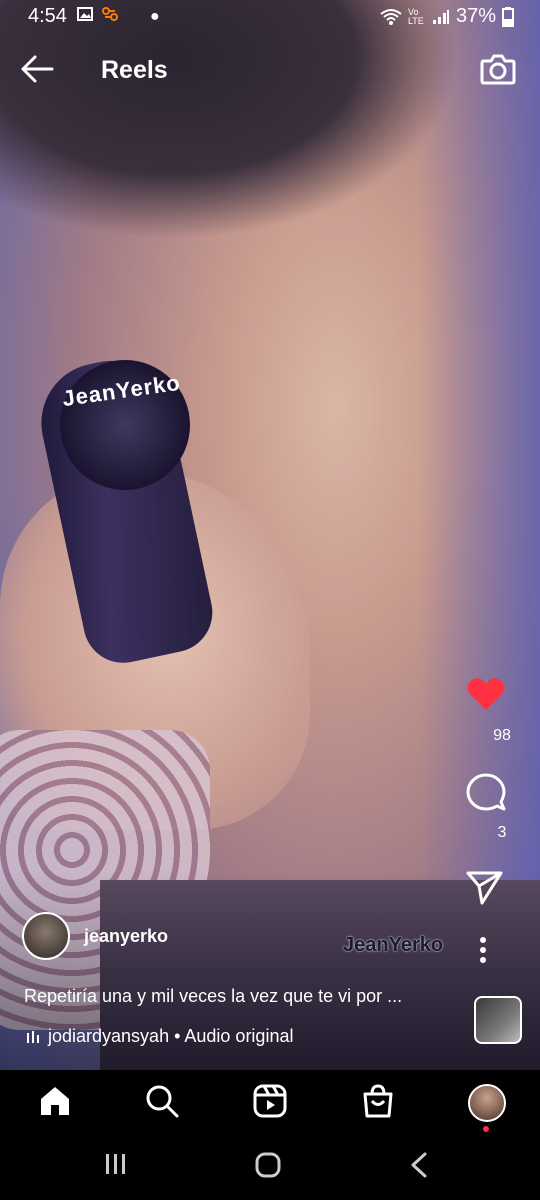 The height and width of the screenshot is (1200, 540). What do you see at coordinates (85, 14) in the screenshot?
I see `image-icon` at bounding box center [85, 14].